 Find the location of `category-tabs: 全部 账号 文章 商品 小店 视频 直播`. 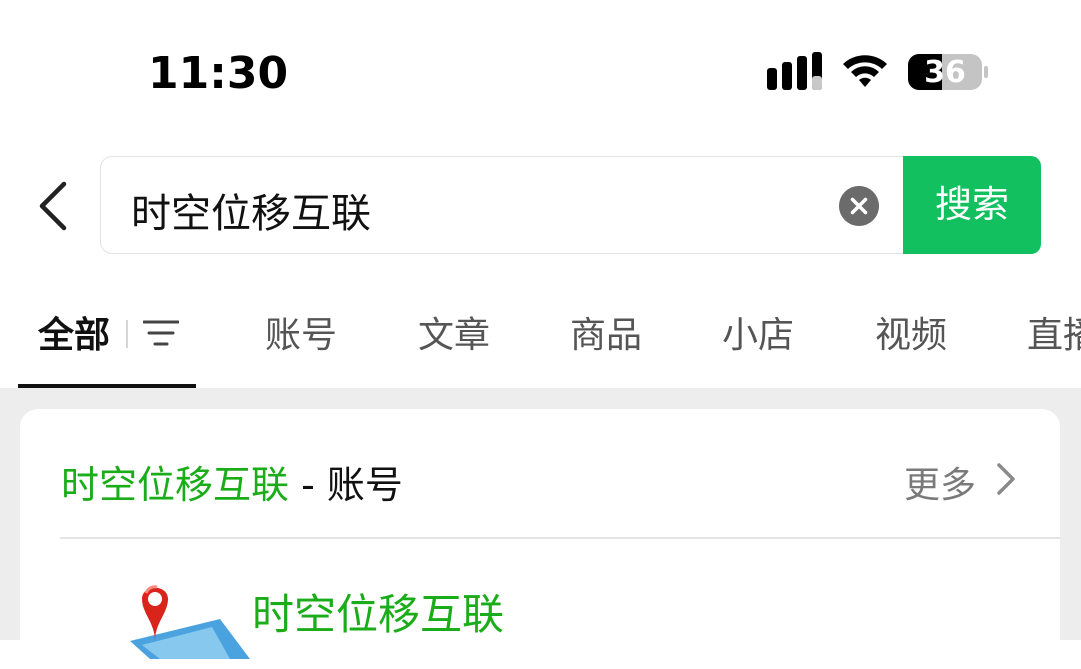

category-tabs: 全部 账号 文章 商品 小店 视频 直播 is located at coordinates (540, 339).